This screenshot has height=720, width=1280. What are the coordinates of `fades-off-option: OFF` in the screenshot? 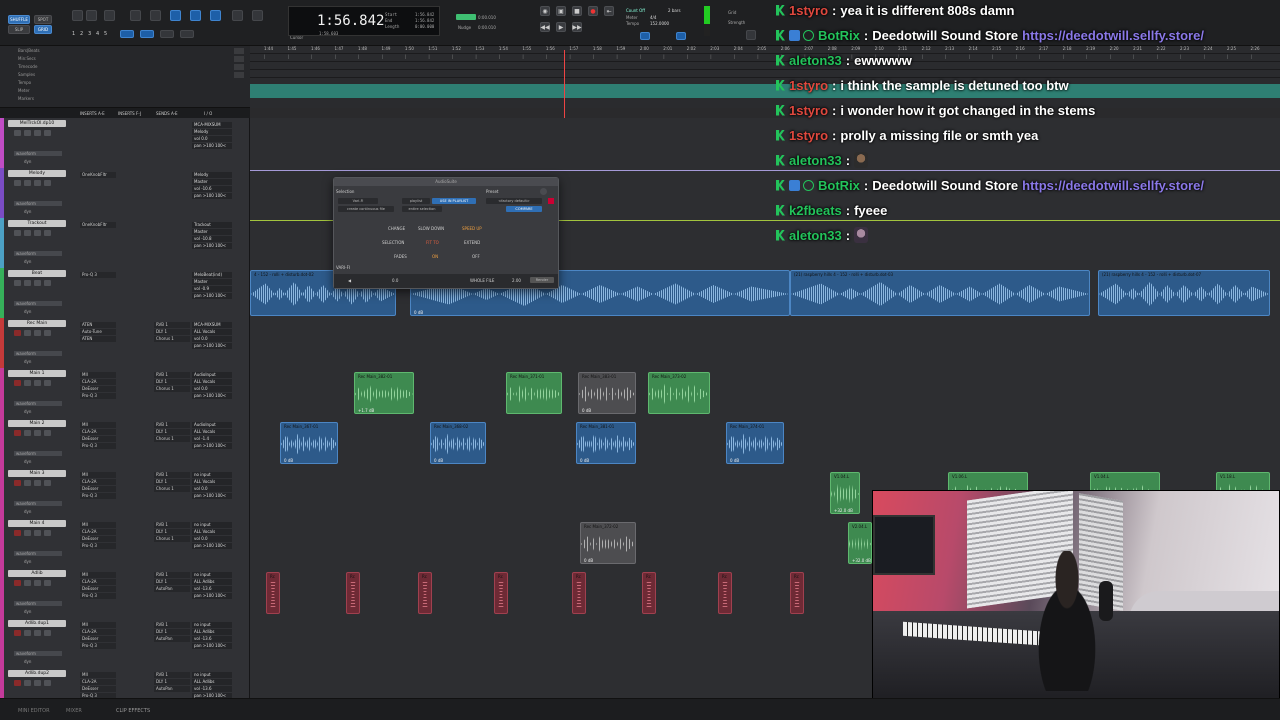 It's located at (476, 256).